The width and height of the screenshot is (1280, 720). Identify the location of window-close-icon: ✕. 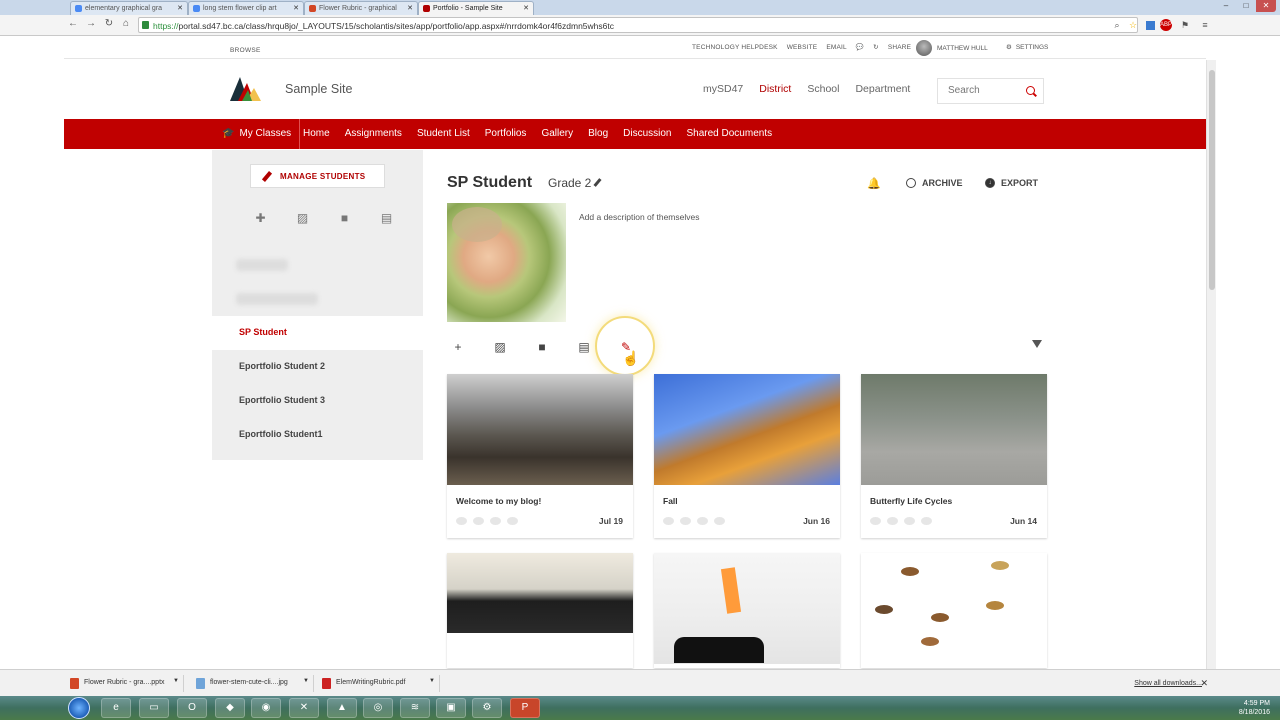
(1266, 6).